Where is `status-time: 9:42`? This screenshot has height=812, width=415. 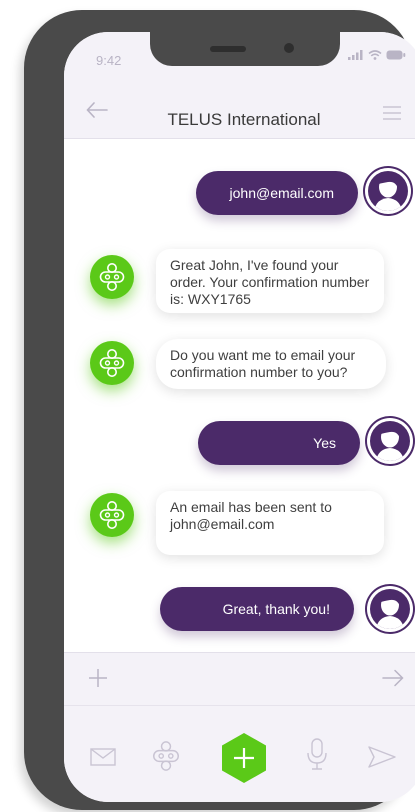 status-time: 9:42 is located at coordinates (109, 60).